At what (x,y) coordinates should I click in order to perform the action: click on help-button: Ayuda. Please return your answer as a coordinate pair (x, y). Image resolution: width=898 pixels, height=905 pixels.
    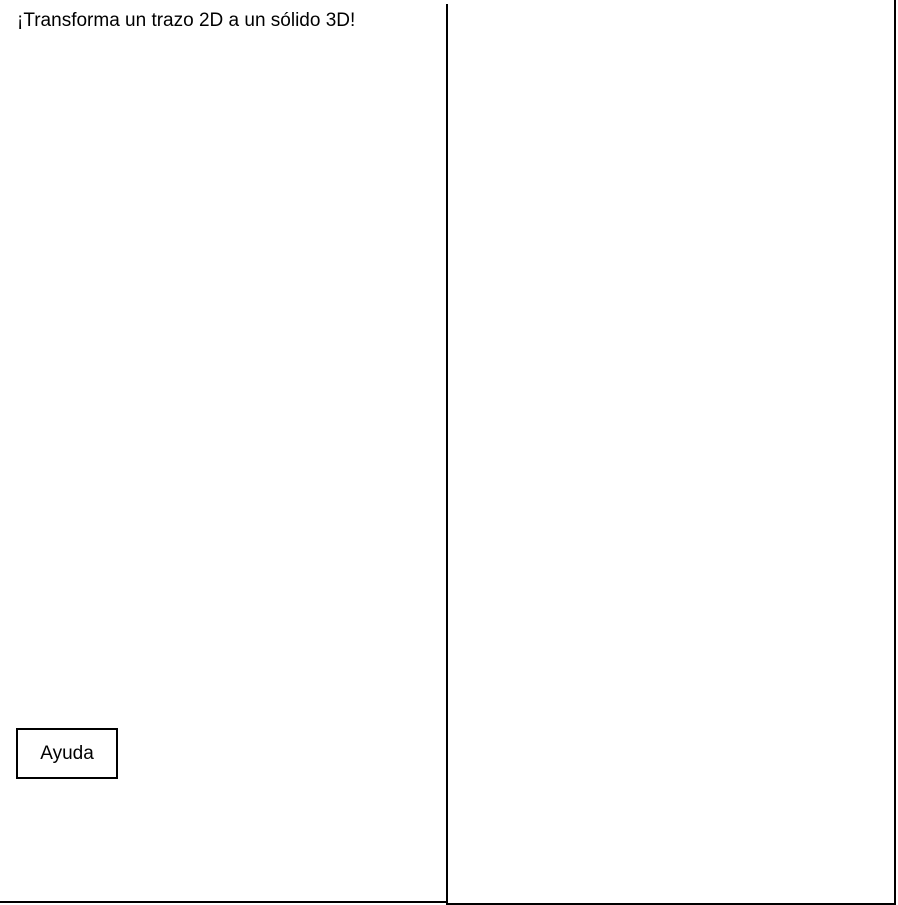
    Looking at the image, I should click on (67, 753).